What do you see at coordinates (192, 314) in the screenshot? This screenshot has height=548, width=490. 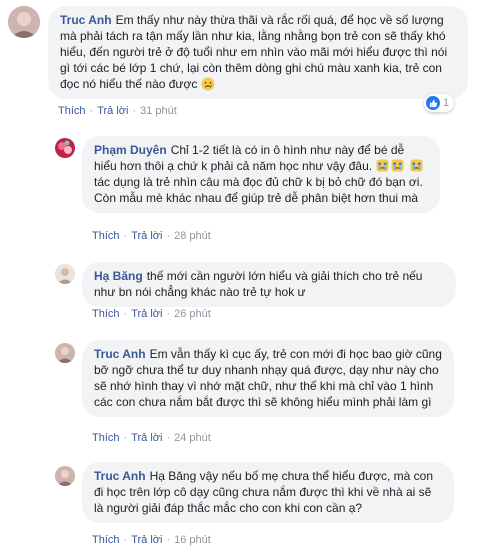 I see `comment-time: 26 phút` at bounding box center [192, 314].